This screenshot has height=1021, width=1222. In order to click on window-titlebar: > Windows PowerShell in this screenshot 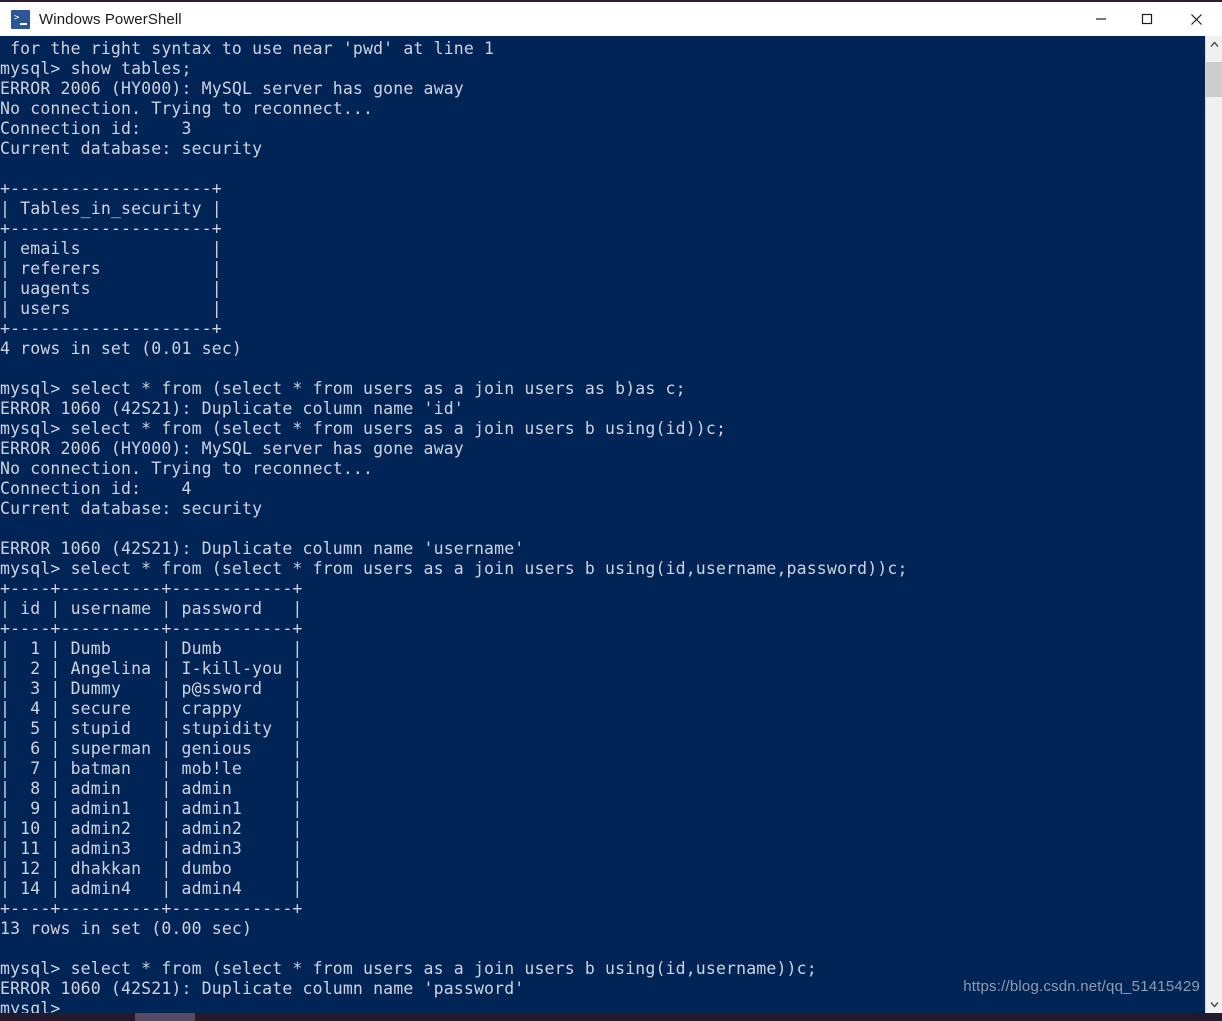, I will do `click(611, 18)`.